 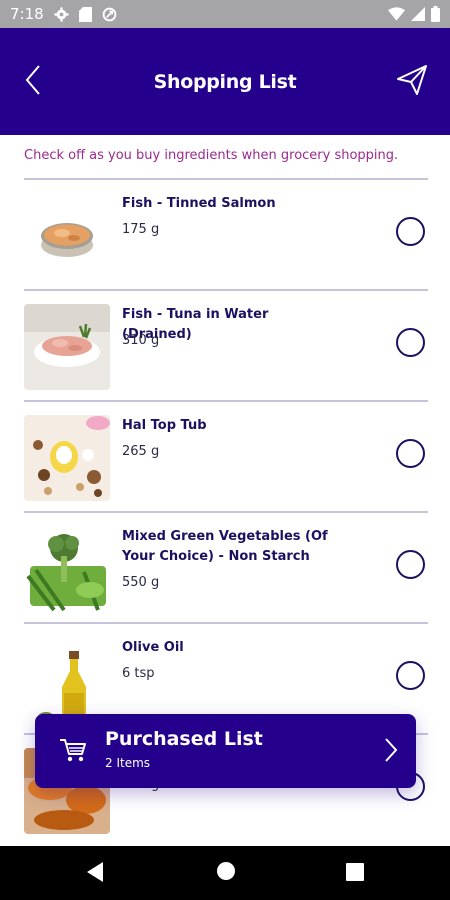 I want to click on sync-icon, so click(x=109, y=14).